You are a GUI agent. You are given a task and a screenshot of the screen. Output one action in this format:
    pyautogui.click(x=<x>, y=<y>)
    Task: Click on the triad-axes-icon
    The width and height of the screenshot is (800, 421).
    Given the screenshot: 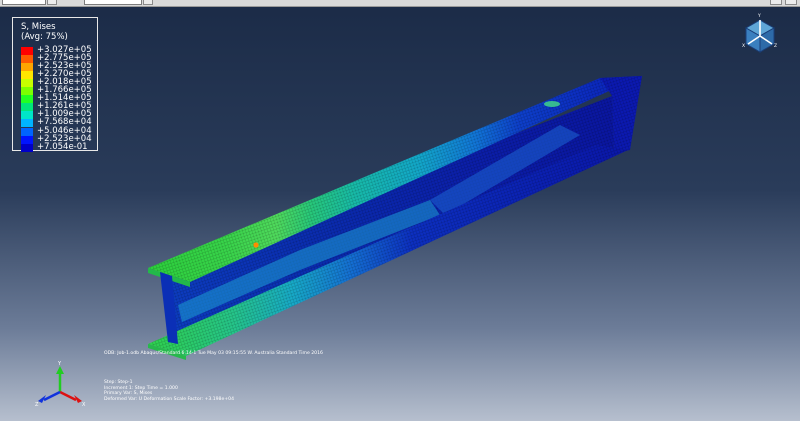 What is the action you would take?
    pyautogui.click(x=60, y=384)
    